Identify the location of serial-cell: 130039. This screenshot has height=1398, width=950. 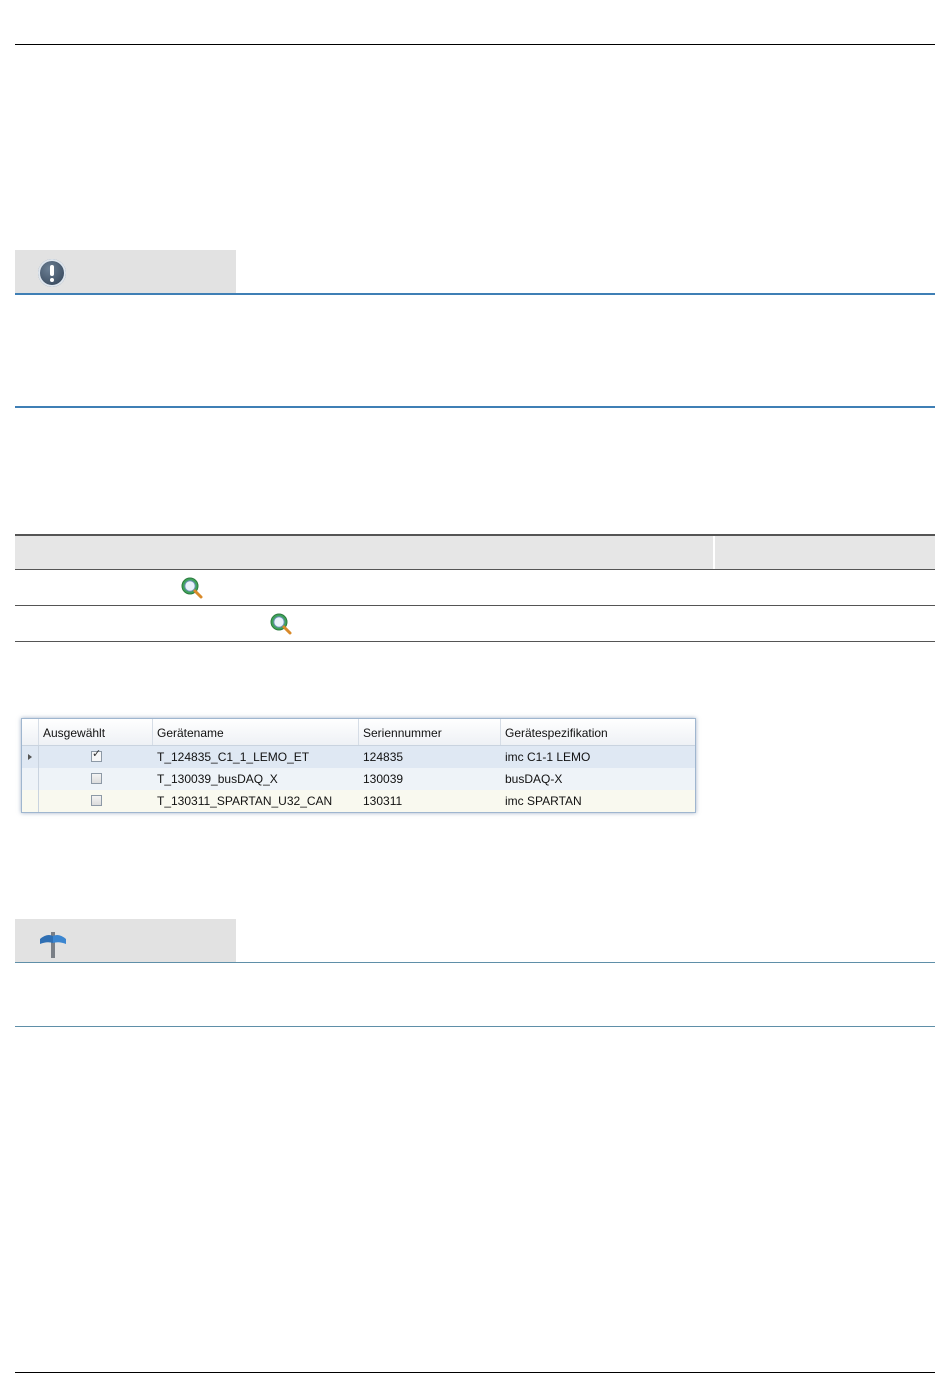
(383, 779).